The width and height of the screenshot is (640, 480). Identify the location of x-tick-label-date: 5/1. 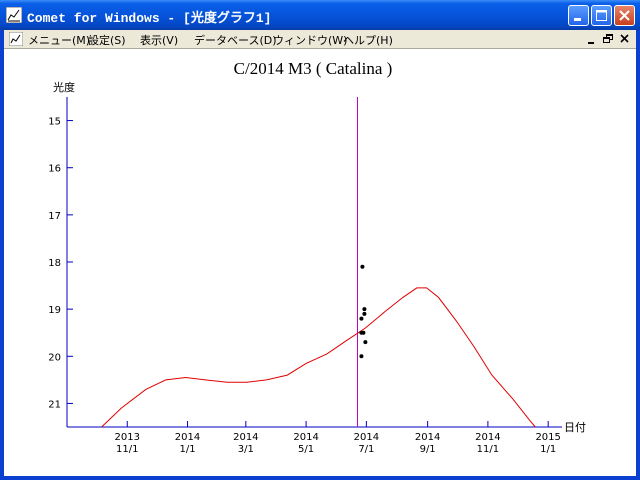
(306, 449).